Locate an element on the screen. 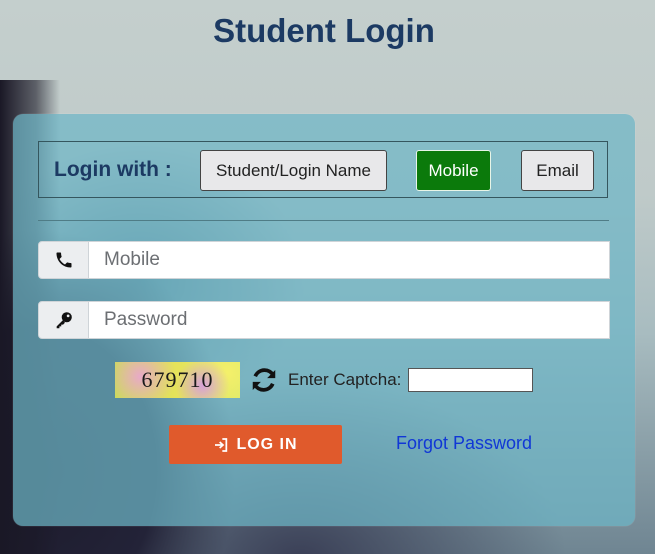 This screenshot has height=554, width=655. phone-icon is located at coordinates (63, 260).